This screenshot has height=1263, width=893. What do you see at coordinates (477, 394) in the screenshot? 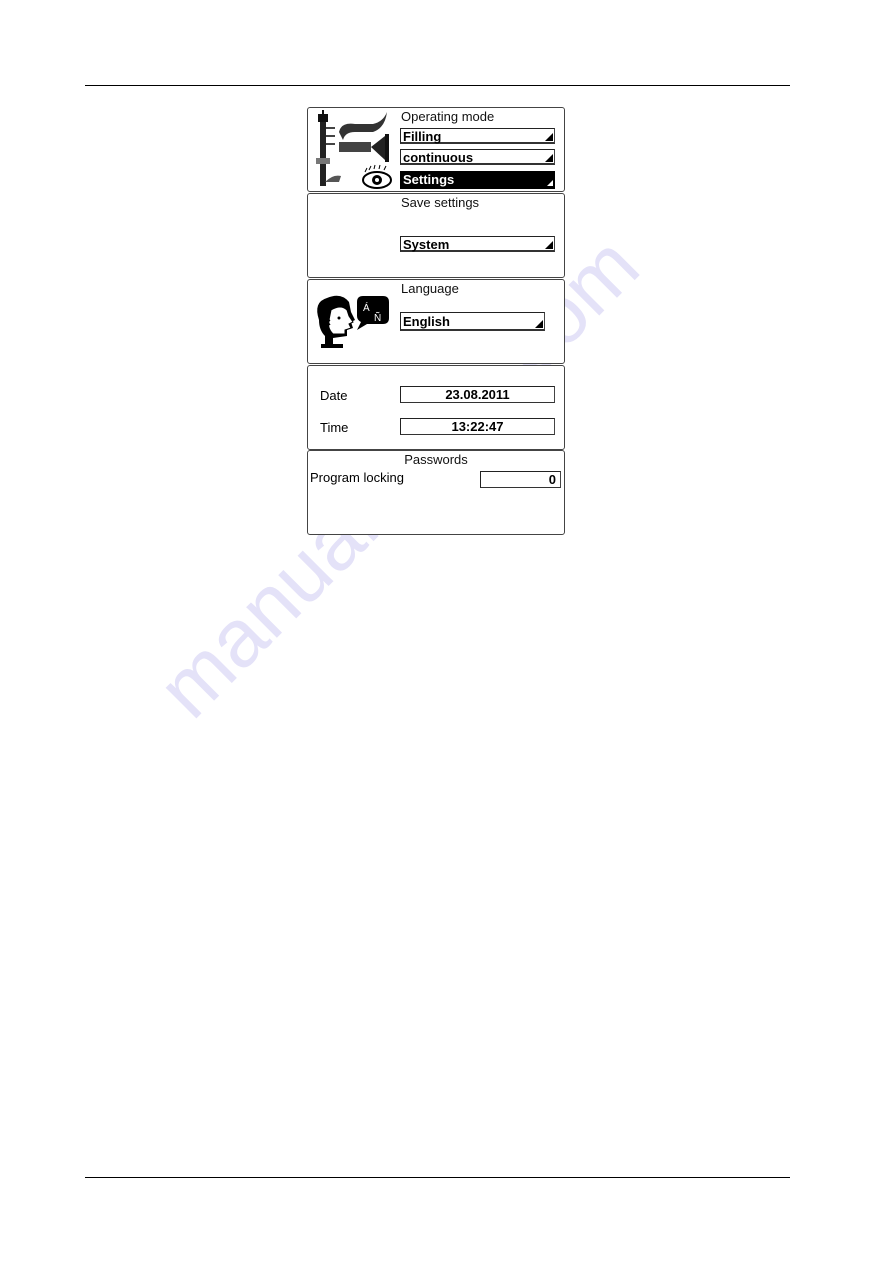
I see `date-field: 23.08.2011` at bounding box center [477, 394].